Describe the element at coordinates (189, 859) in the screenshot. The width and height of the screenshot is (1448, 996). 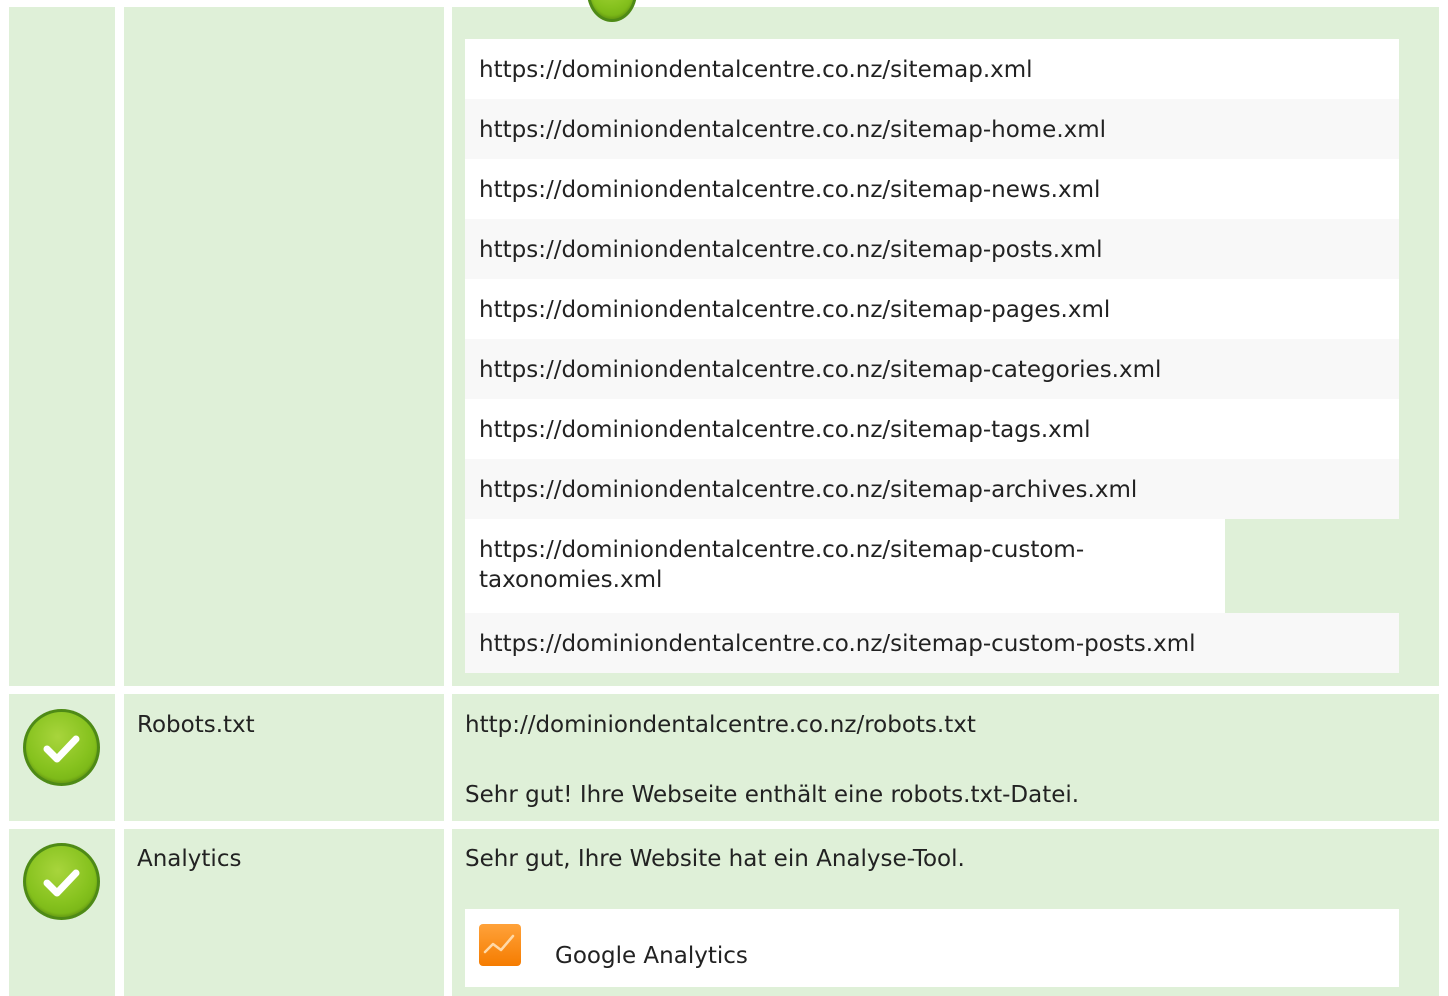
I see `analytics-label: Analytics` at that location.